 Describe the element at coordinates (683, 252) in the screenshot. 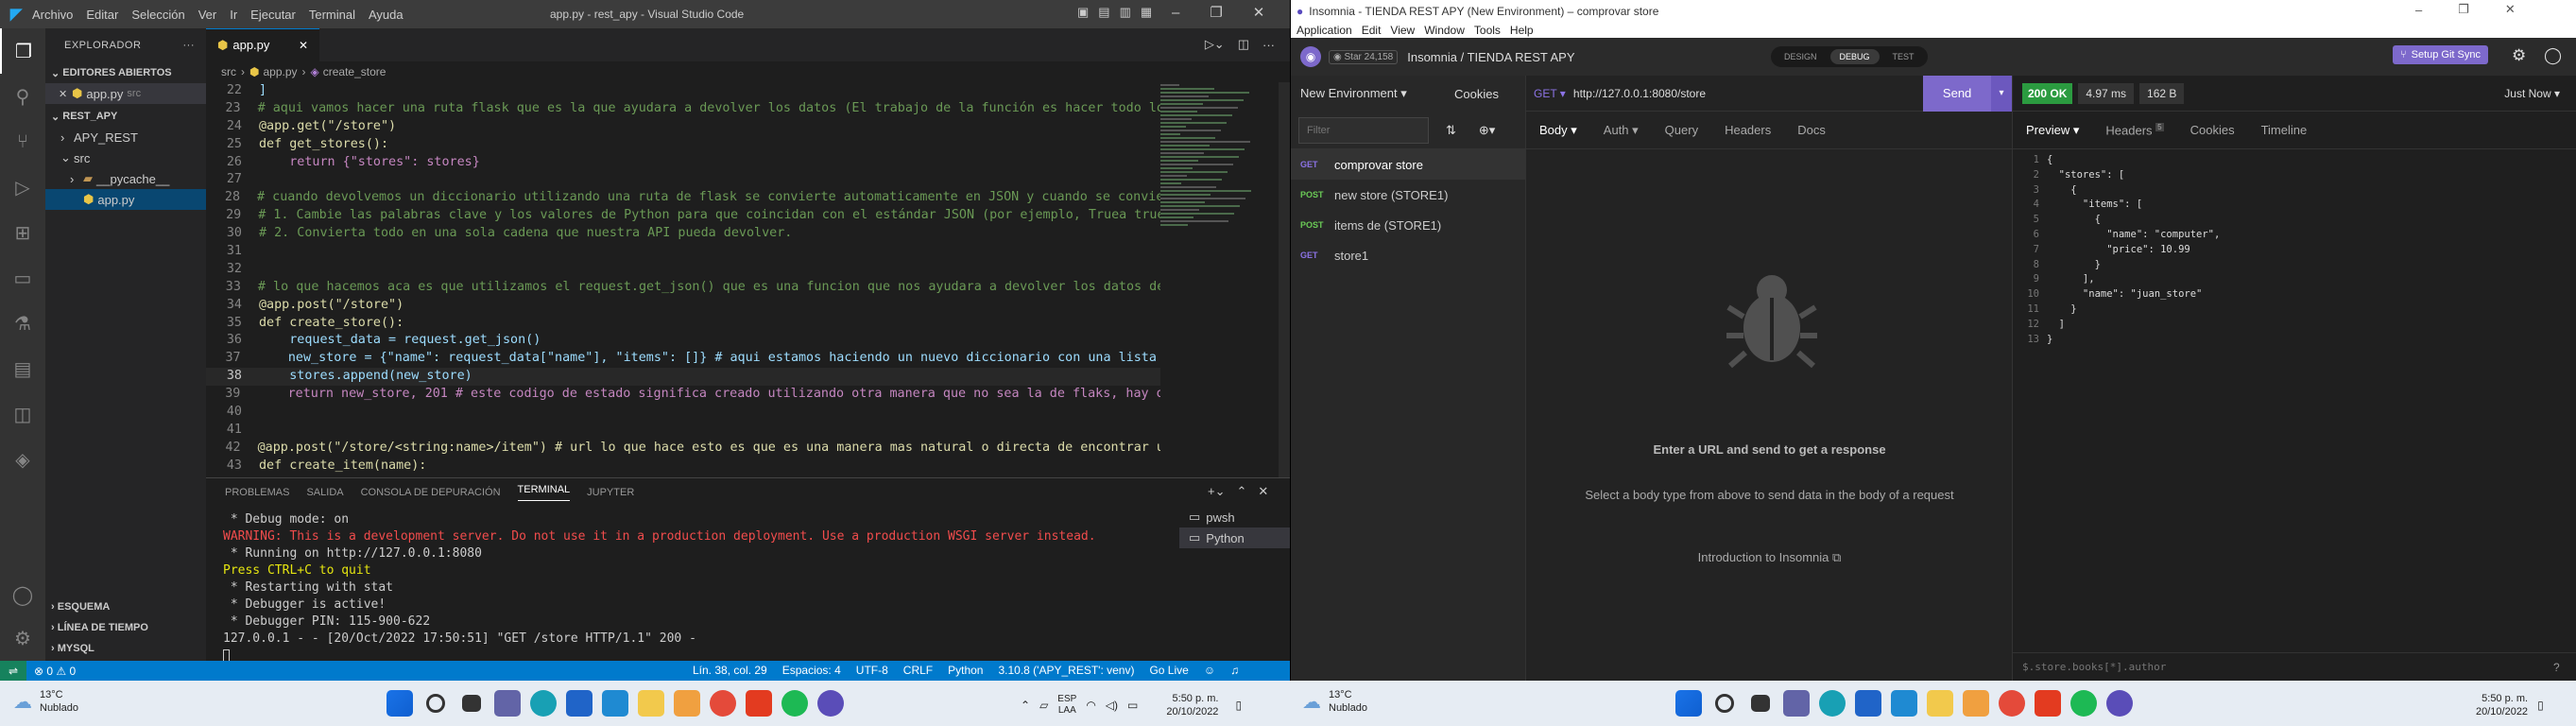

I see `code-line: 31` at that location.